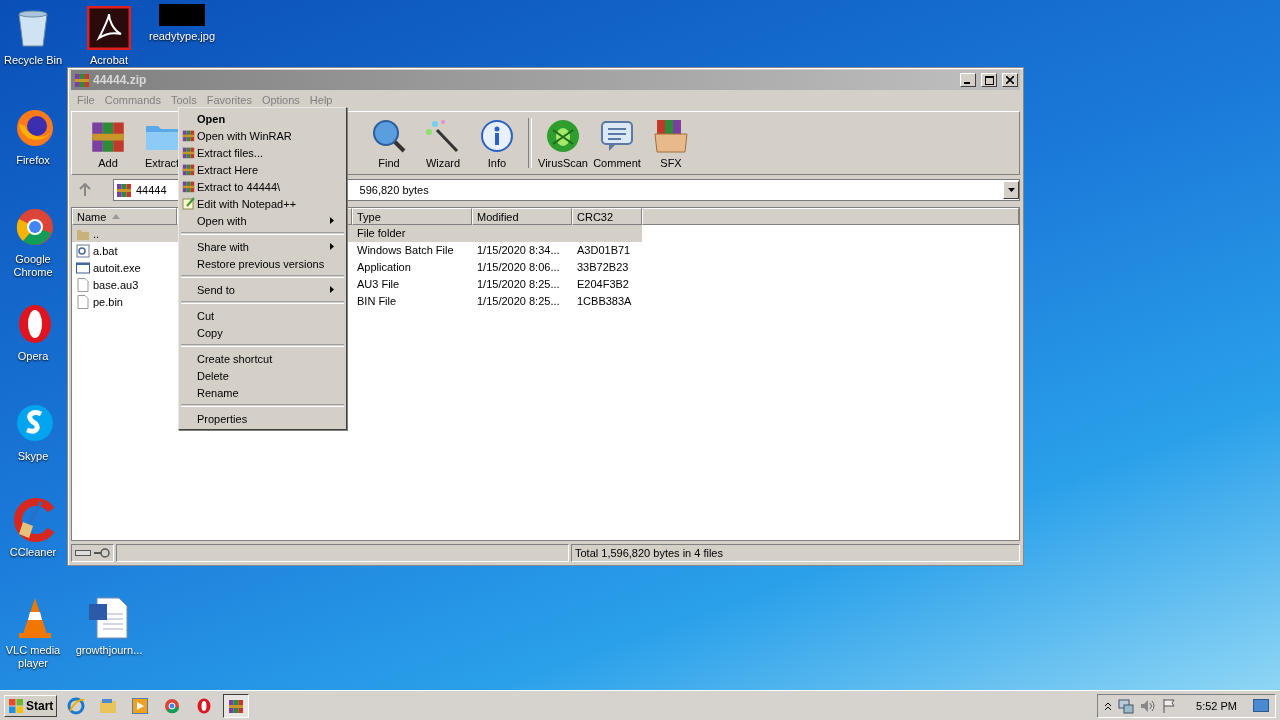 Image resolution: width=1280 pixels, height=720 pixels. I want to click on desktop-icon-label: Skype, so click(33, 456).